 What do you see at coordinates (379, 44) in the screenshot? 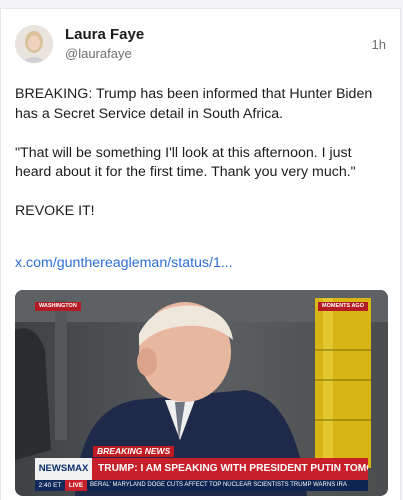
I see `timestamp: 1h` at bounding box center [379, 44].